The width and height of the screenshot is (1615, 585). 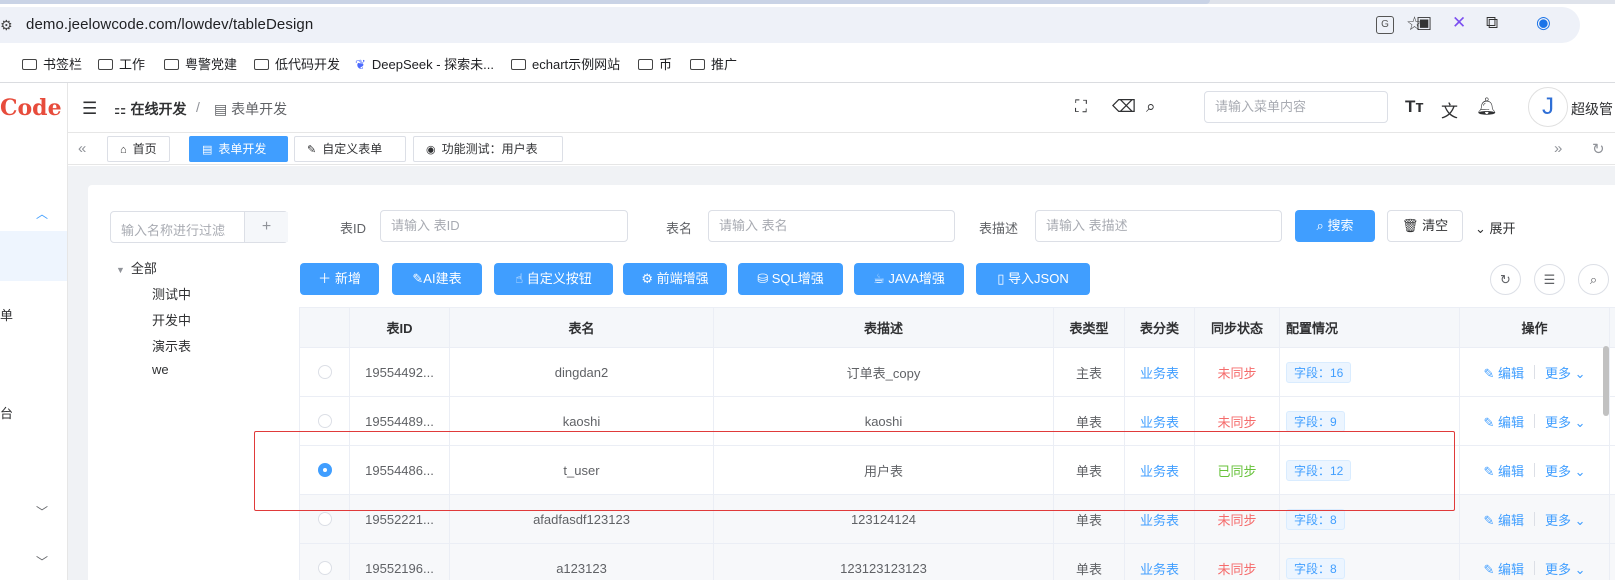 I want to click on tree-node: 测试中, so click(x=171, y=293).